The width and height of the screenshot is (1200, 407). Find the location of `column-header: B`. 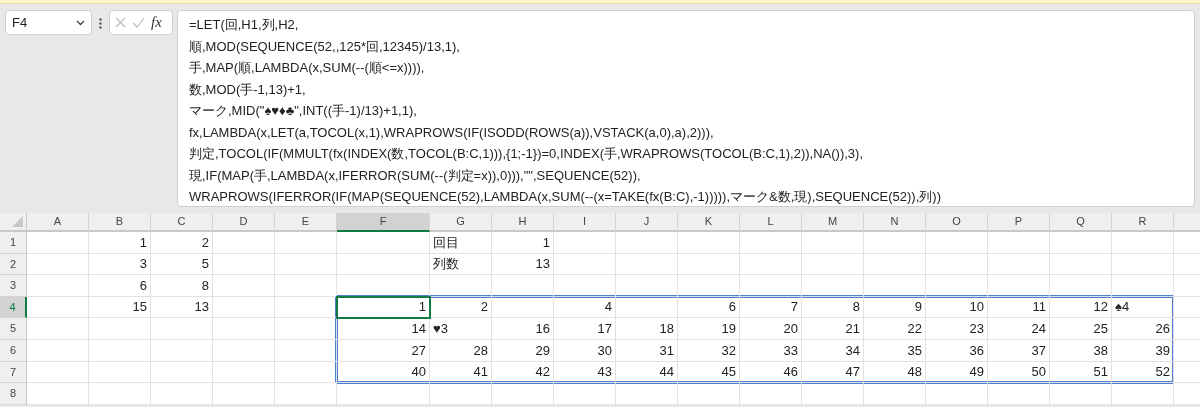

column-header: B is located at coordinates (120, 222).